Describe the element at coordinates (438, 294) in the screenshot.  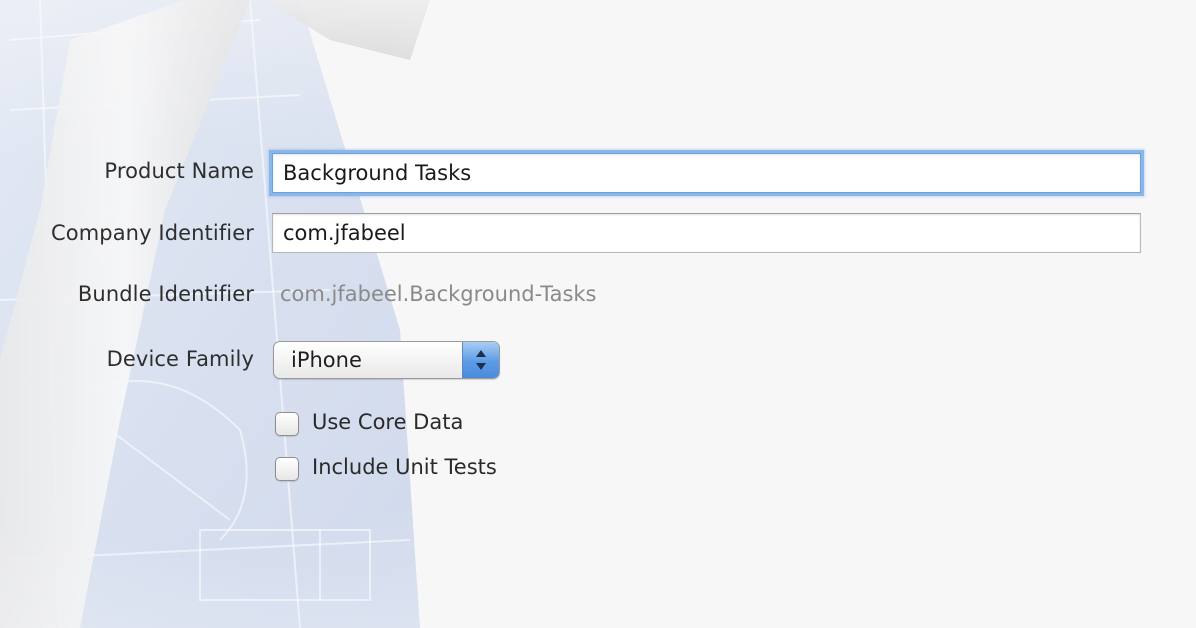
I see `bundle-identifier-value: com.jfabeel.Background-Tasks` at that location.